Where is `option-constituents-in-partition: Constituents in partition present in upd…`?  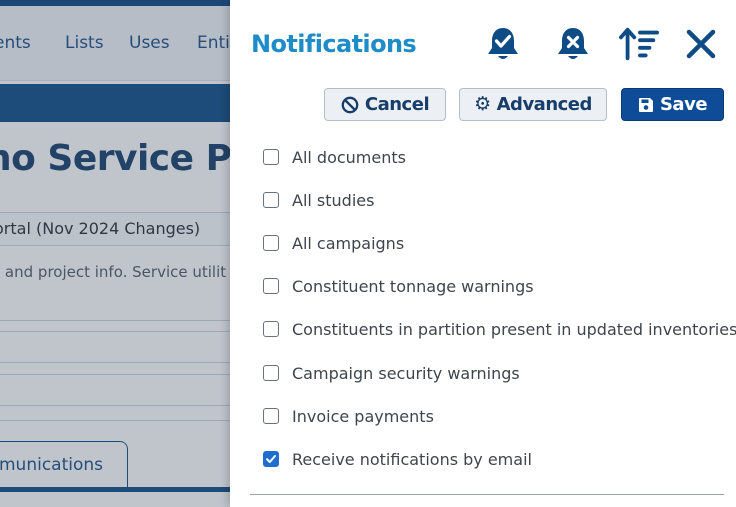 option-constituents-in-partition: Constituents in partition present in upd… is located at coordinates (499, 329).